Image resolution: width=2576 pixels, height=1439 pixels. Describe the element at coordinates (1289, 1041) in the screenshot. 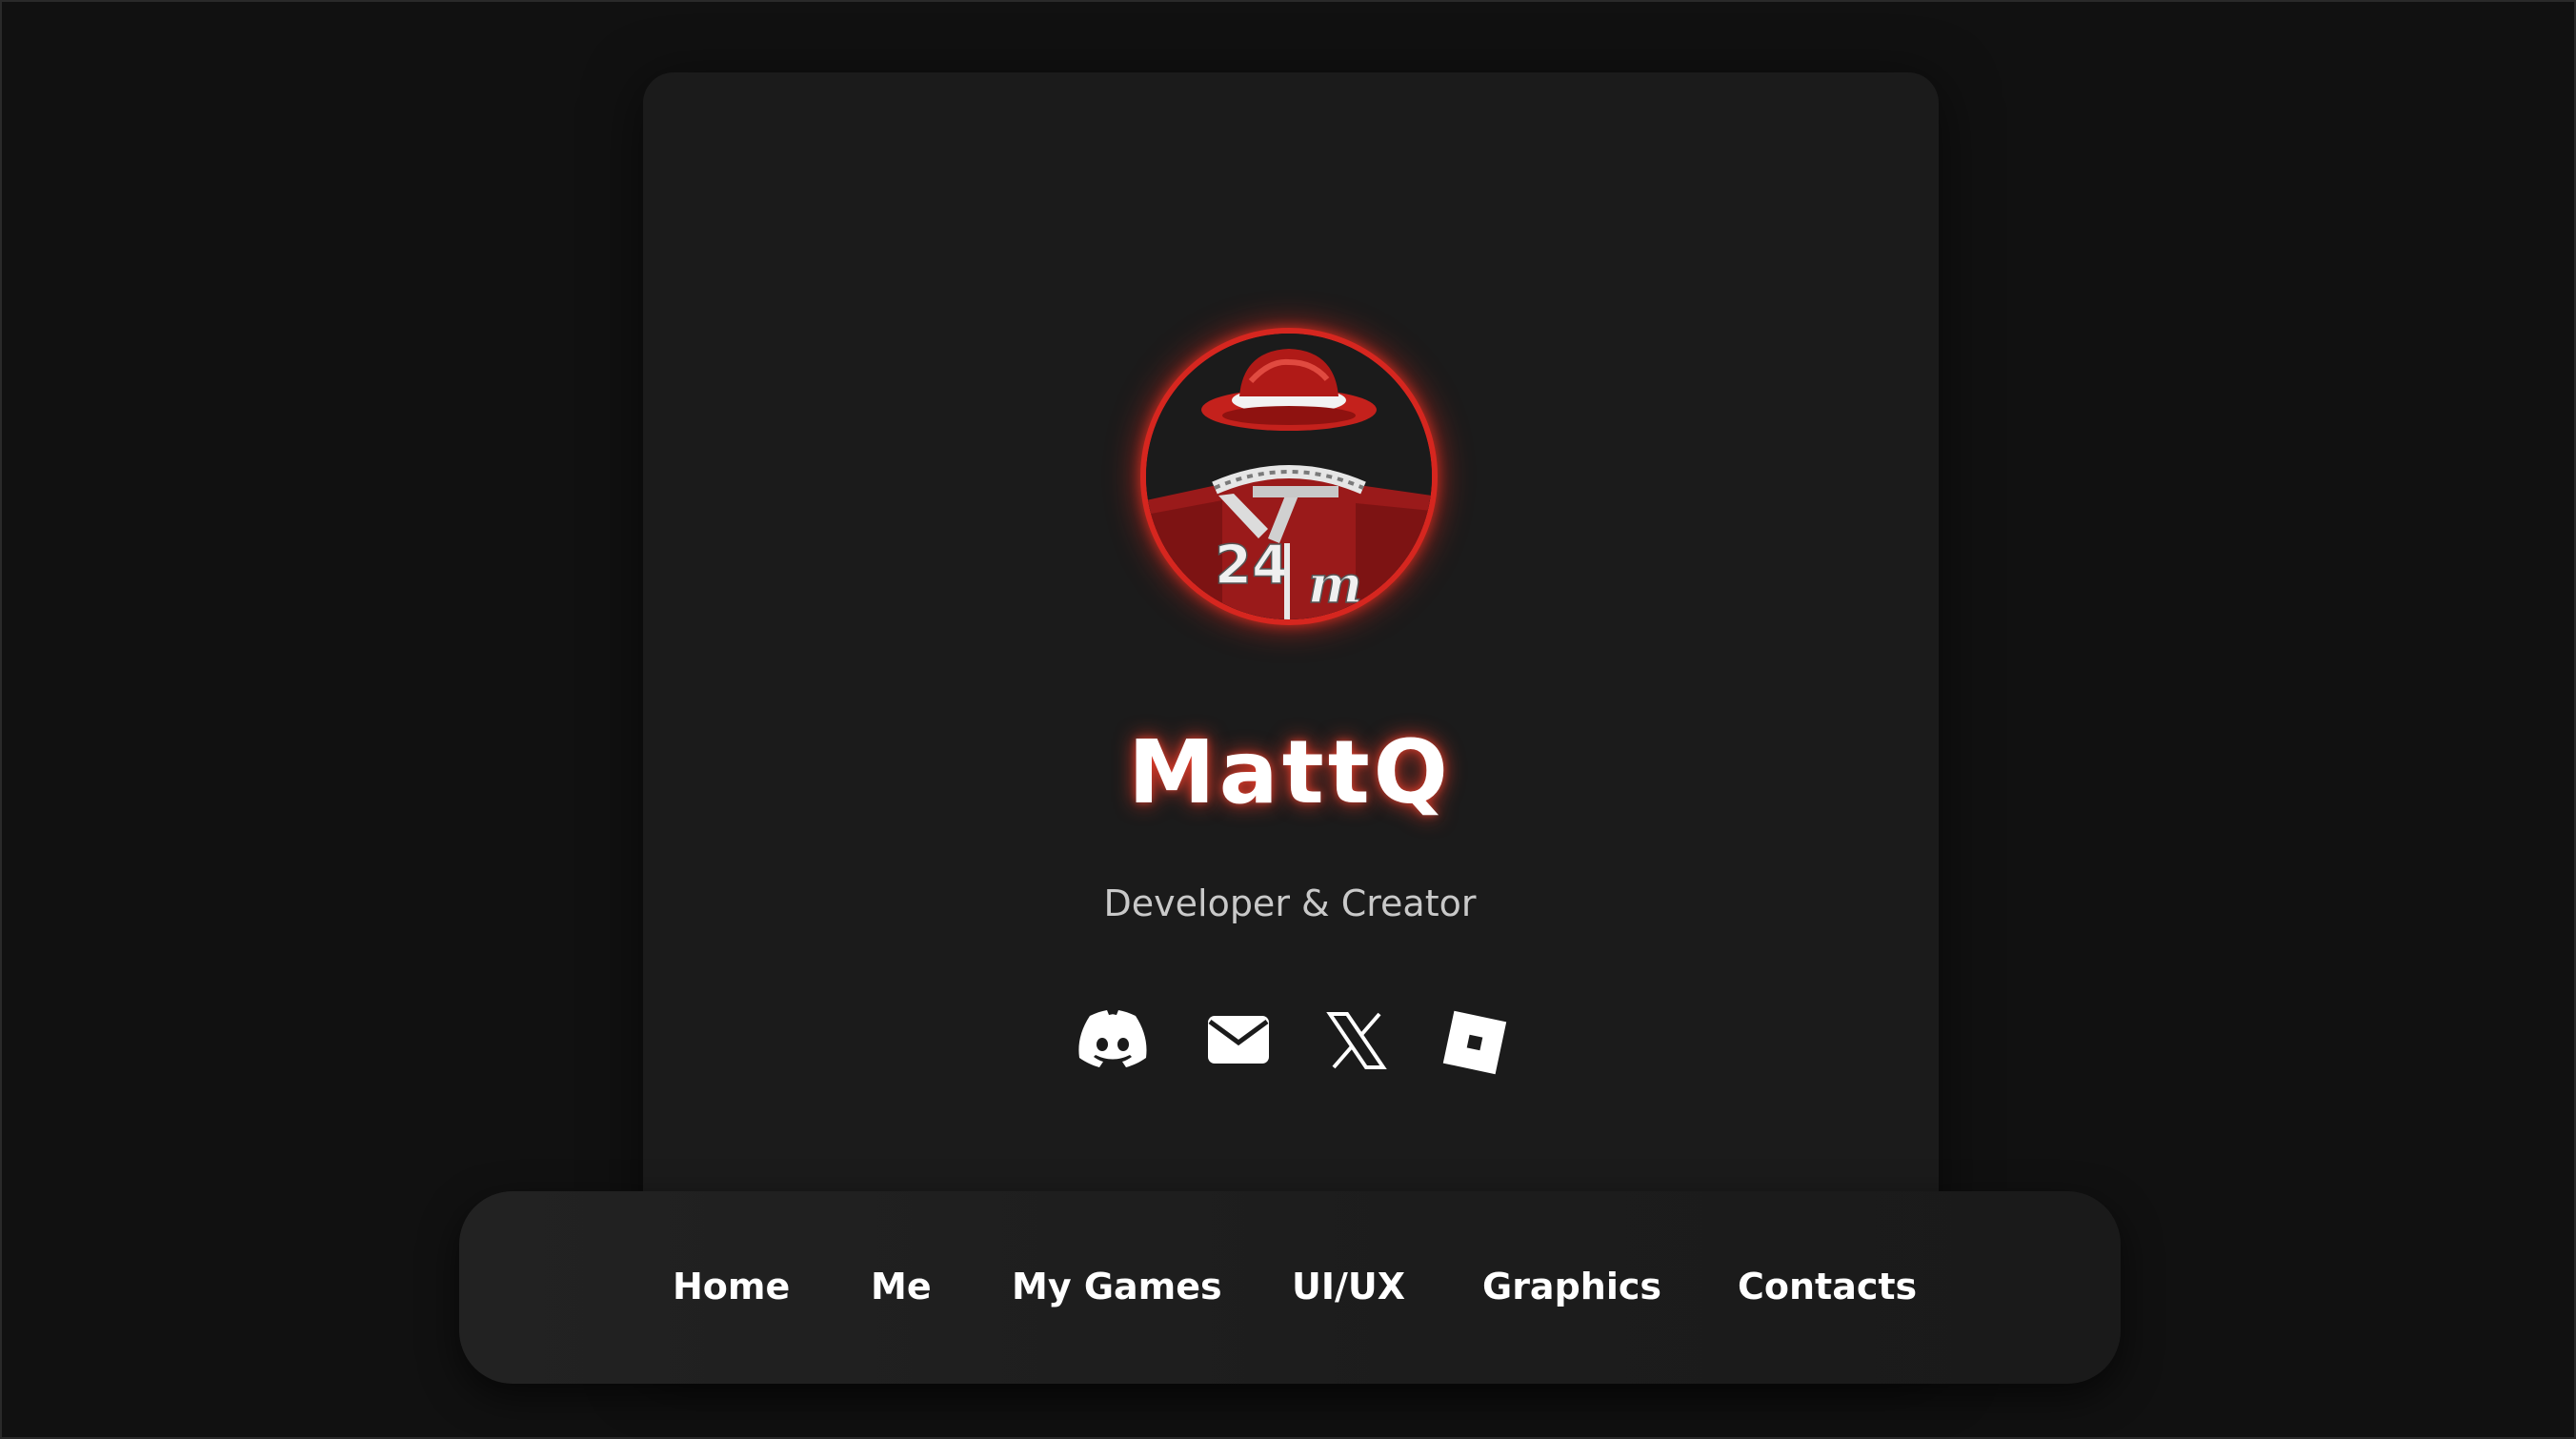

I see `social-links` at that location.